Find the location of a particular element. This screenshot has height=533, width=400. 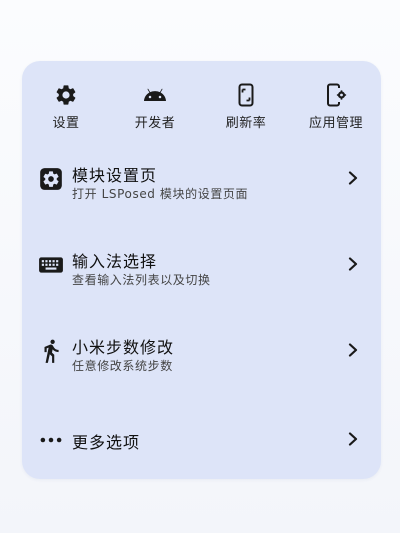

menu-item-input-method: 输入法选择 查看输入法列表以及切换 is located at coordinates (201, 271).